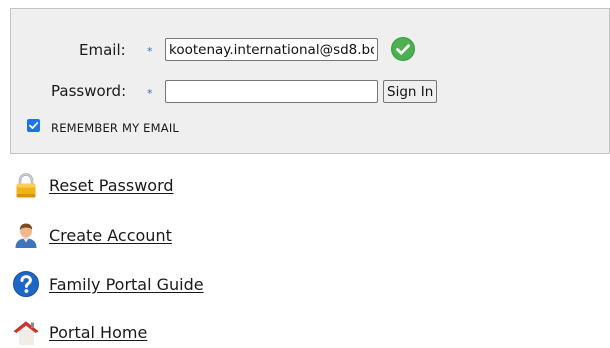  Describe the element at coordinates (150, 93) in the screenshot. I see `password-required-marker: *` at that location.